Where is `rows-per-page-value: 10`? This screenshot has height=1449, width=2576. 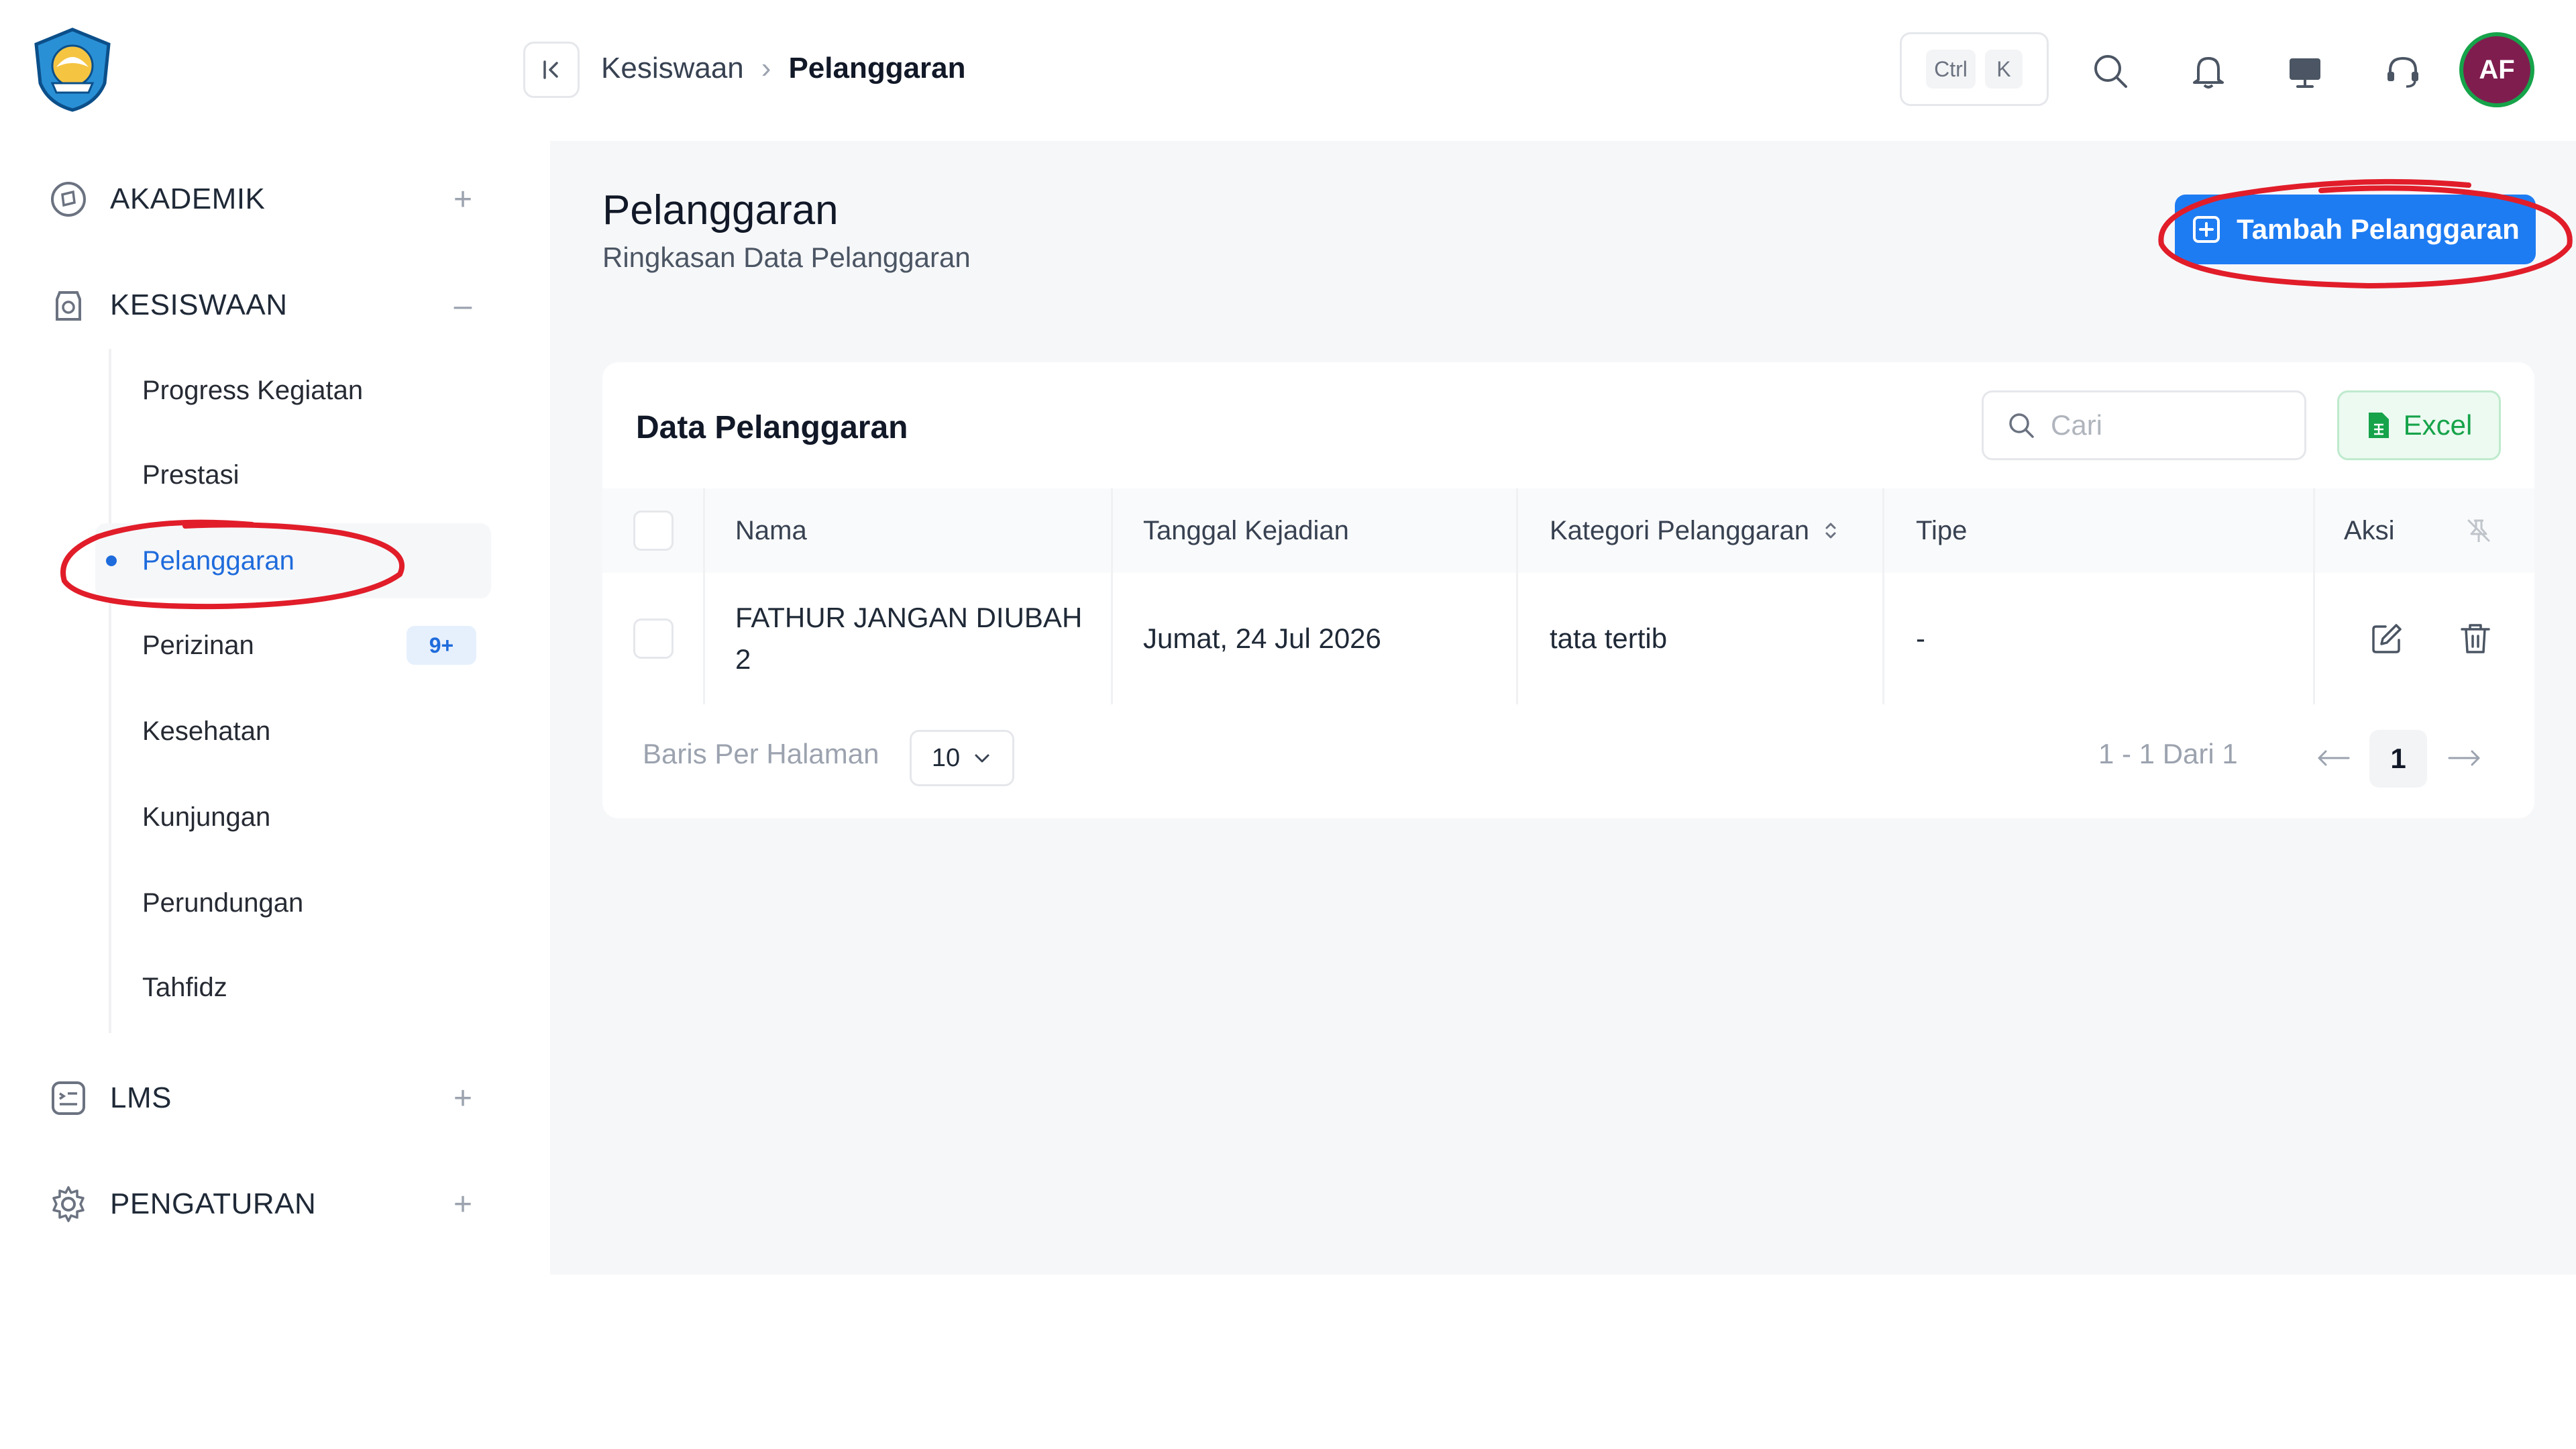 rows-per-page-value: 10 is located at coordinates (946, 757).